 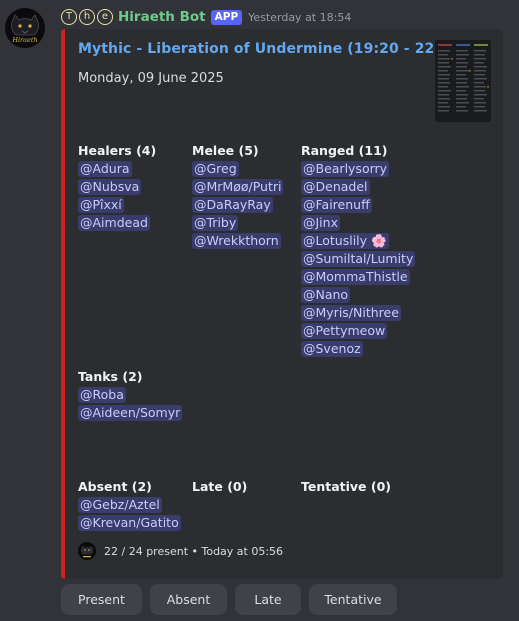 What do you see at coordinates (463, 81) in the screenshot?
I see `roster-thumbnail-image` at bounding box center [463, 81].